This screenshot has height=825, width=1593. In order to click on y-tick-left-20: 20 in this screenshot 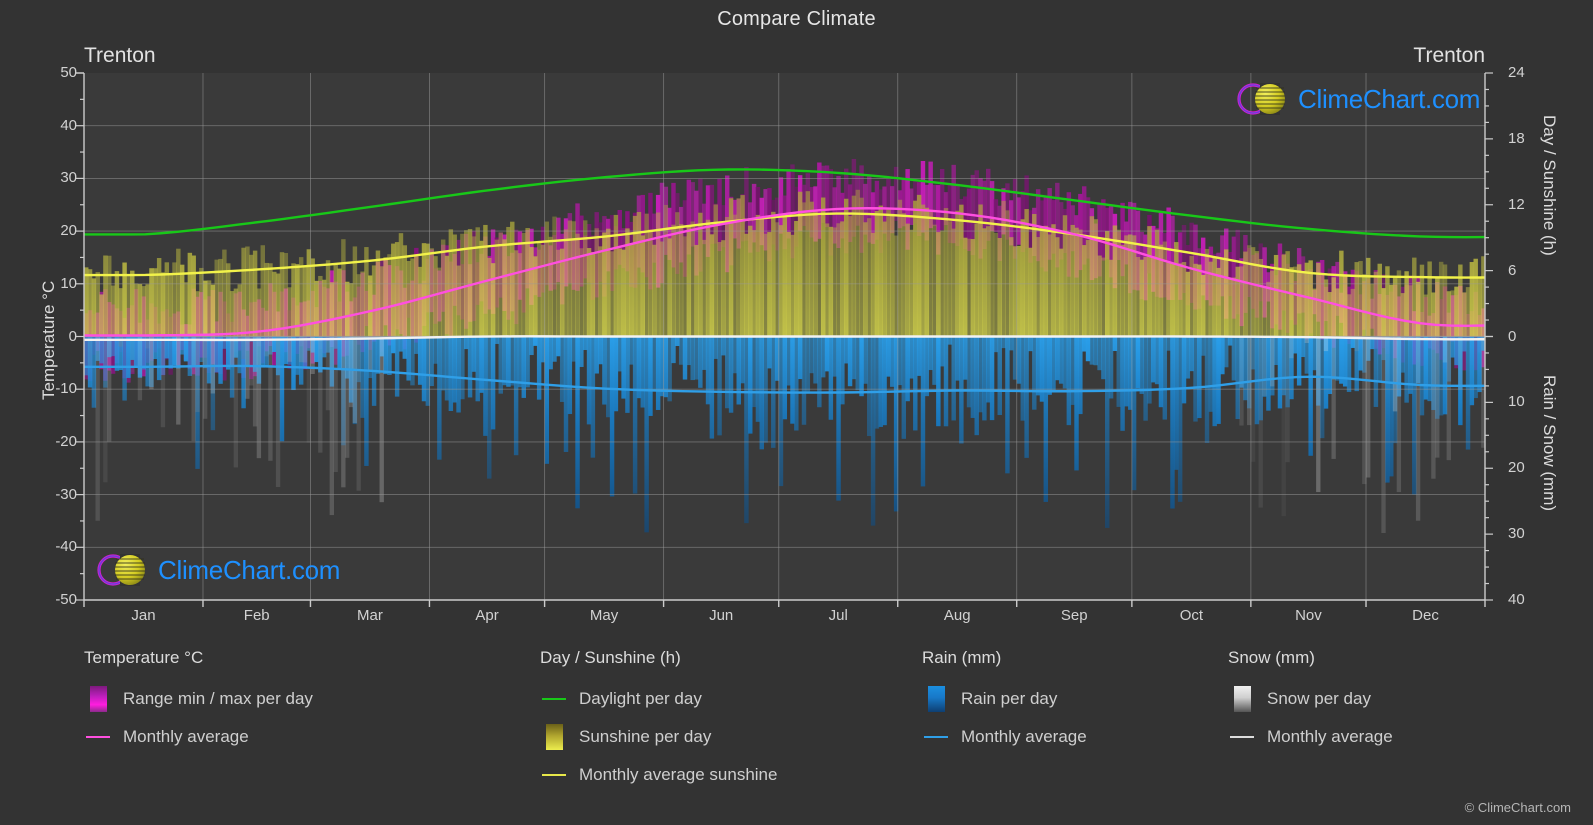, I will do `click(68, 231)`.